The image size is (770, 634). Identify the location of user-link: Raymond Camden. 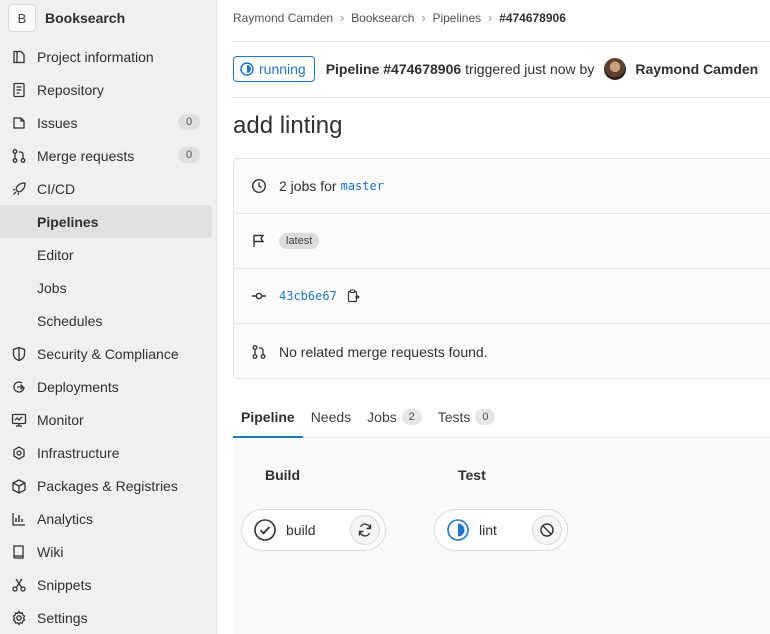
(696, 69).